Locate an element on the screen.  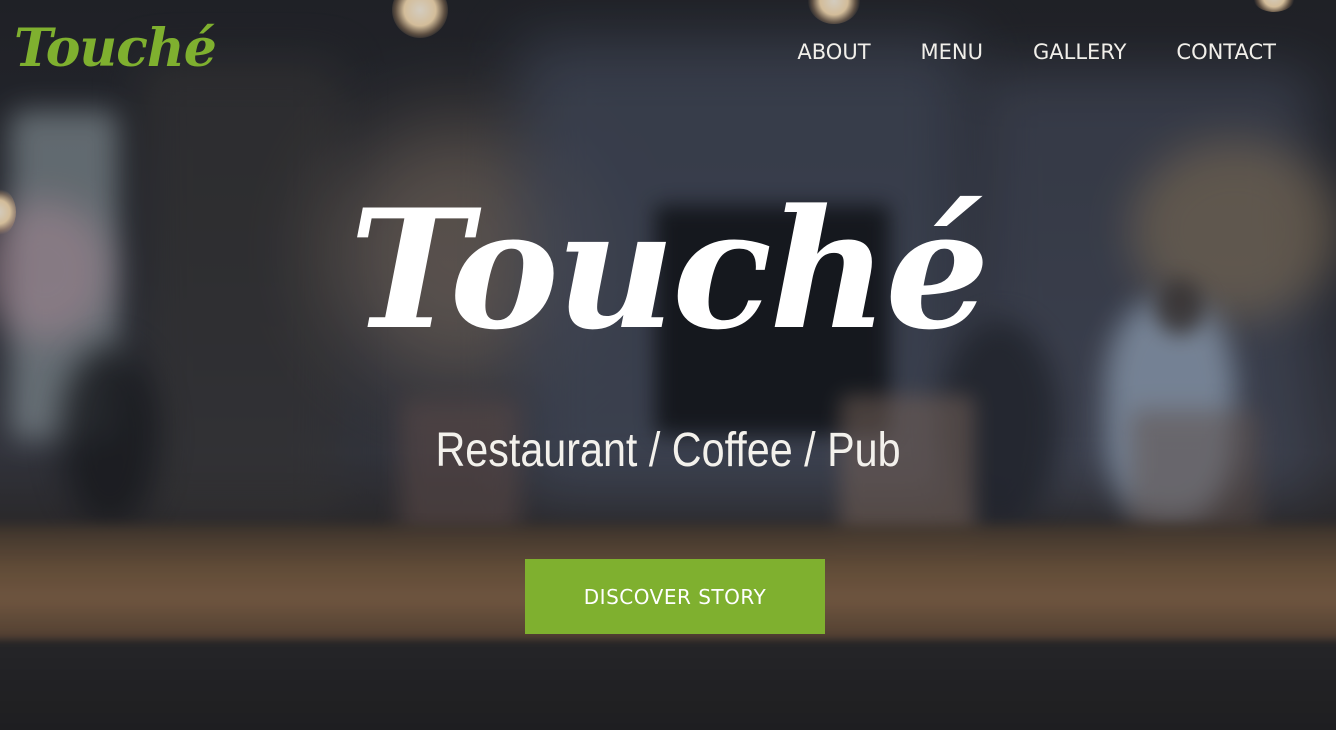
discover-story-button: DISCOVER STORY is located at coordinates (675, 596).